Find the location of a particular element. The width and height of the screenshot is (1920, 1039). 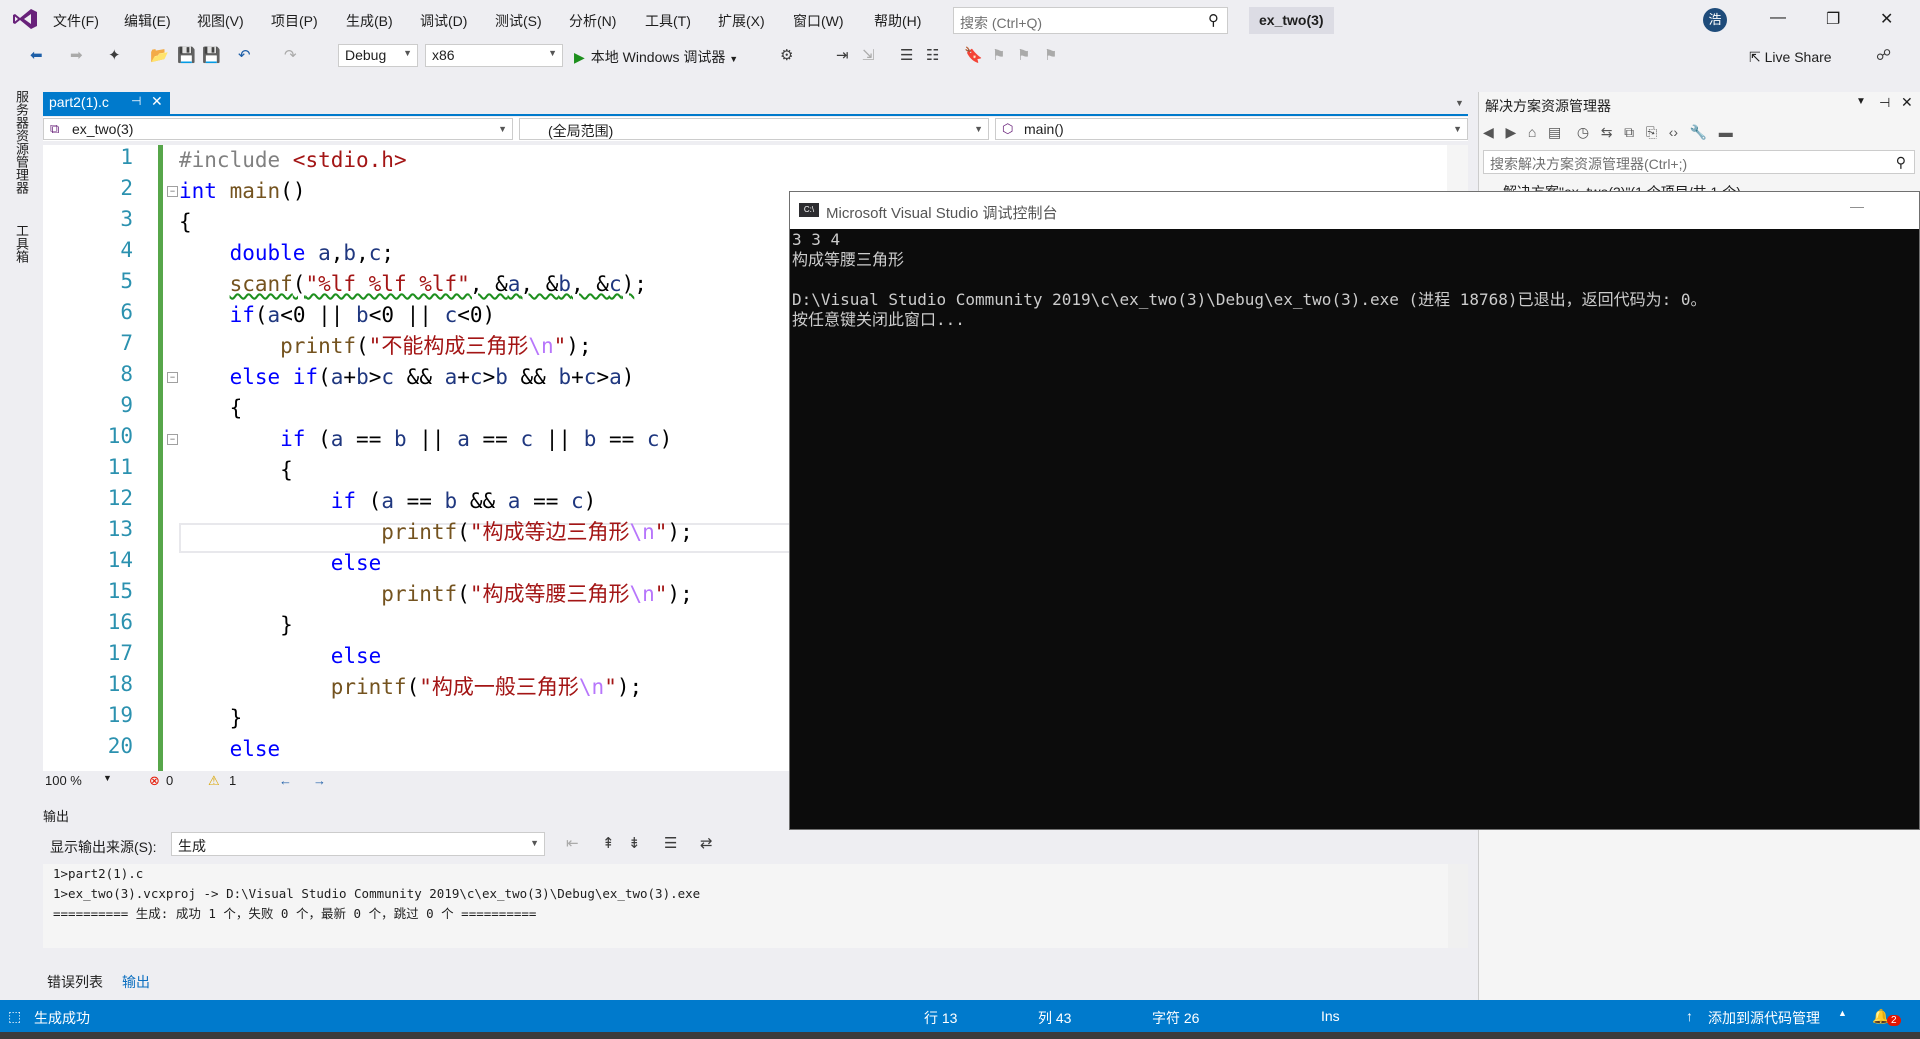

switch-views-icon: ▤ is located at coordinates (1554, 132).